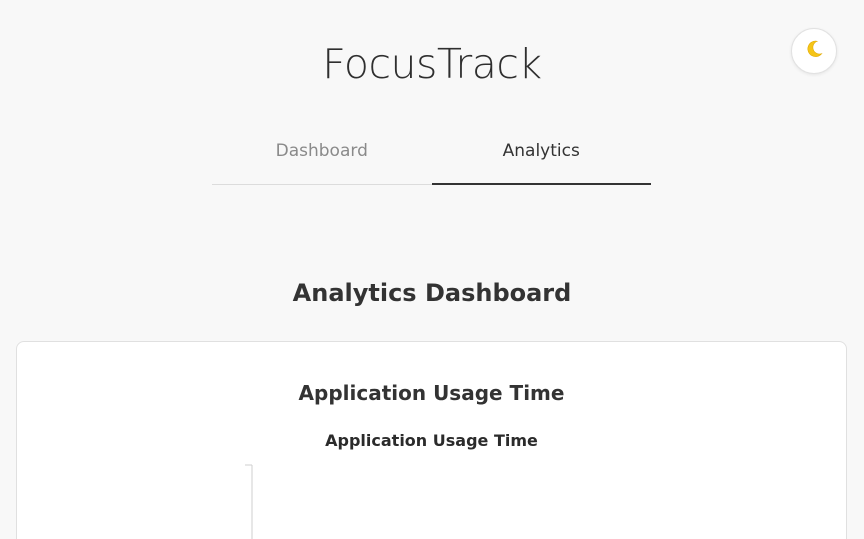  Describe the element at coordinates (431, 393) in the screenshot. I see `card-title: Application Usage Time` at that location.